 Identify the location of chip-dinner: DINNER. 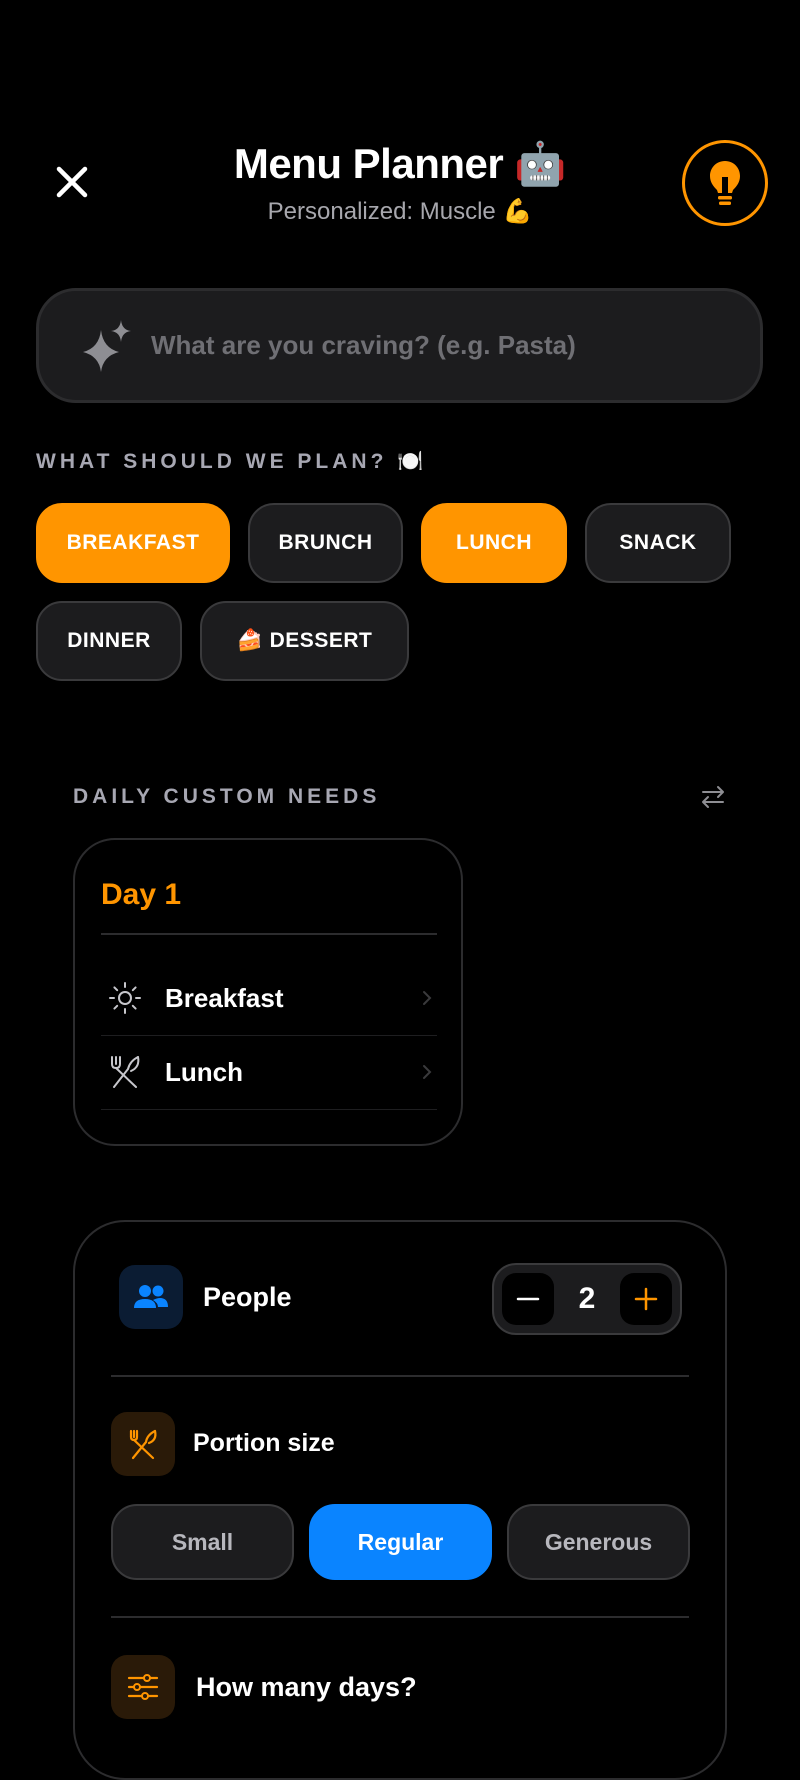
(109, 641).